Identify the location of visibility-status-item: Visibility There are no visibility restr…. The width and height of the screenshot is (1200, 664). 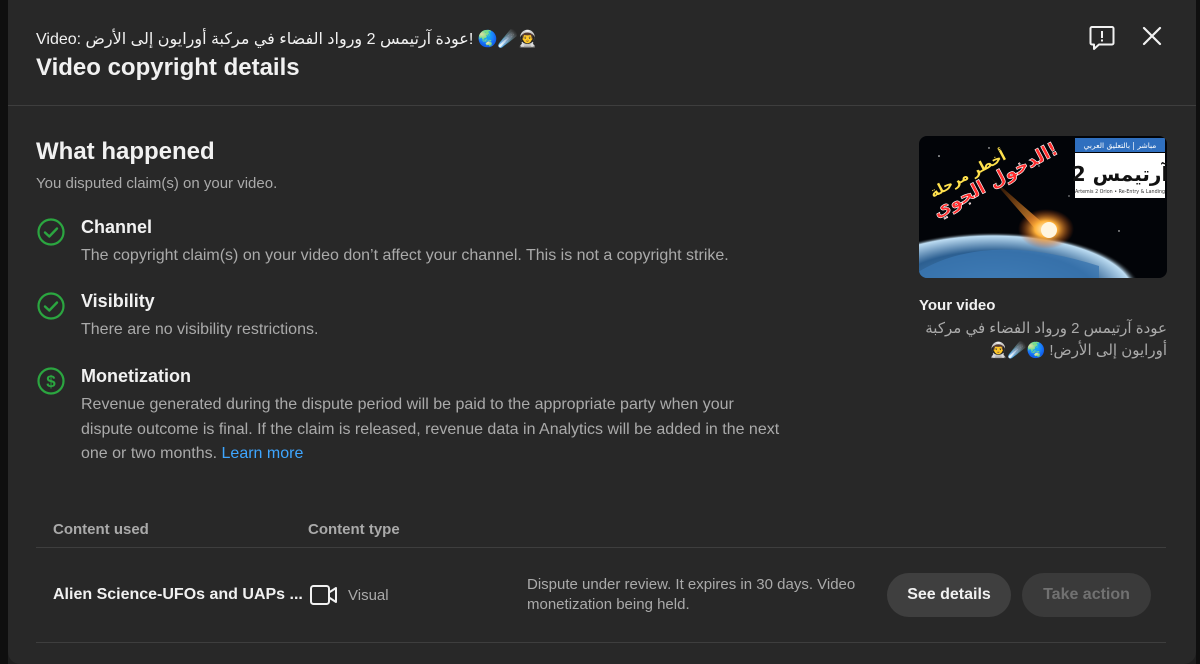
(416, 321).